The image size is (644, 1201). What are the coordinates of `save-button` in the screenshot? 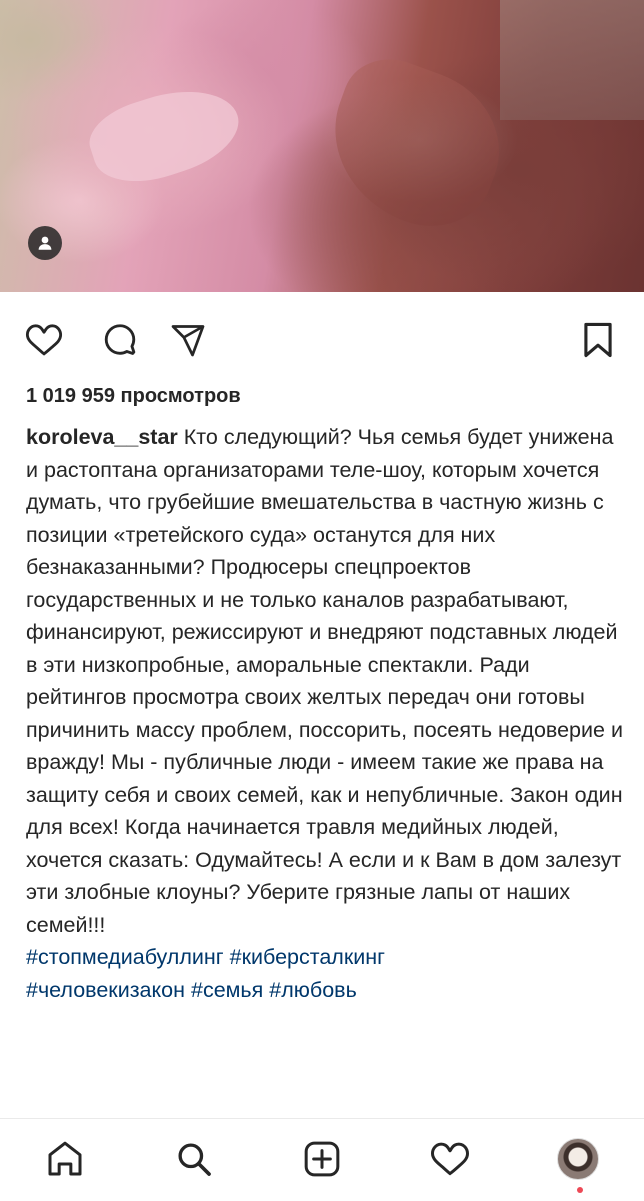 It's located at (598, 340).